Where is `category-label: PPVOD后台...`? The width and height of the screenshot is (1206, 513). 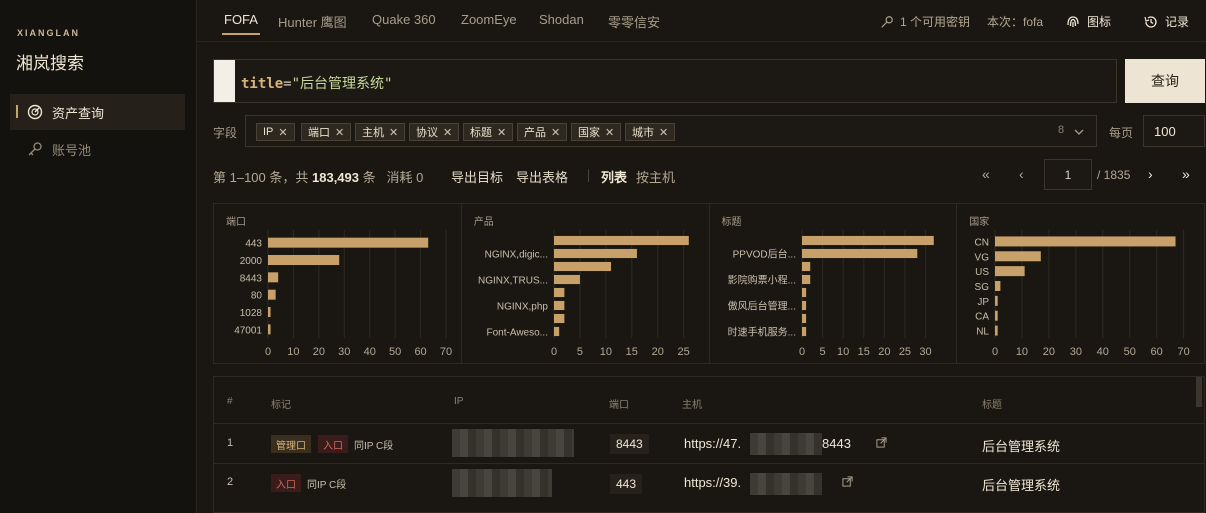 category-label: PPVOD后台... is located at coordinates (763, 254).